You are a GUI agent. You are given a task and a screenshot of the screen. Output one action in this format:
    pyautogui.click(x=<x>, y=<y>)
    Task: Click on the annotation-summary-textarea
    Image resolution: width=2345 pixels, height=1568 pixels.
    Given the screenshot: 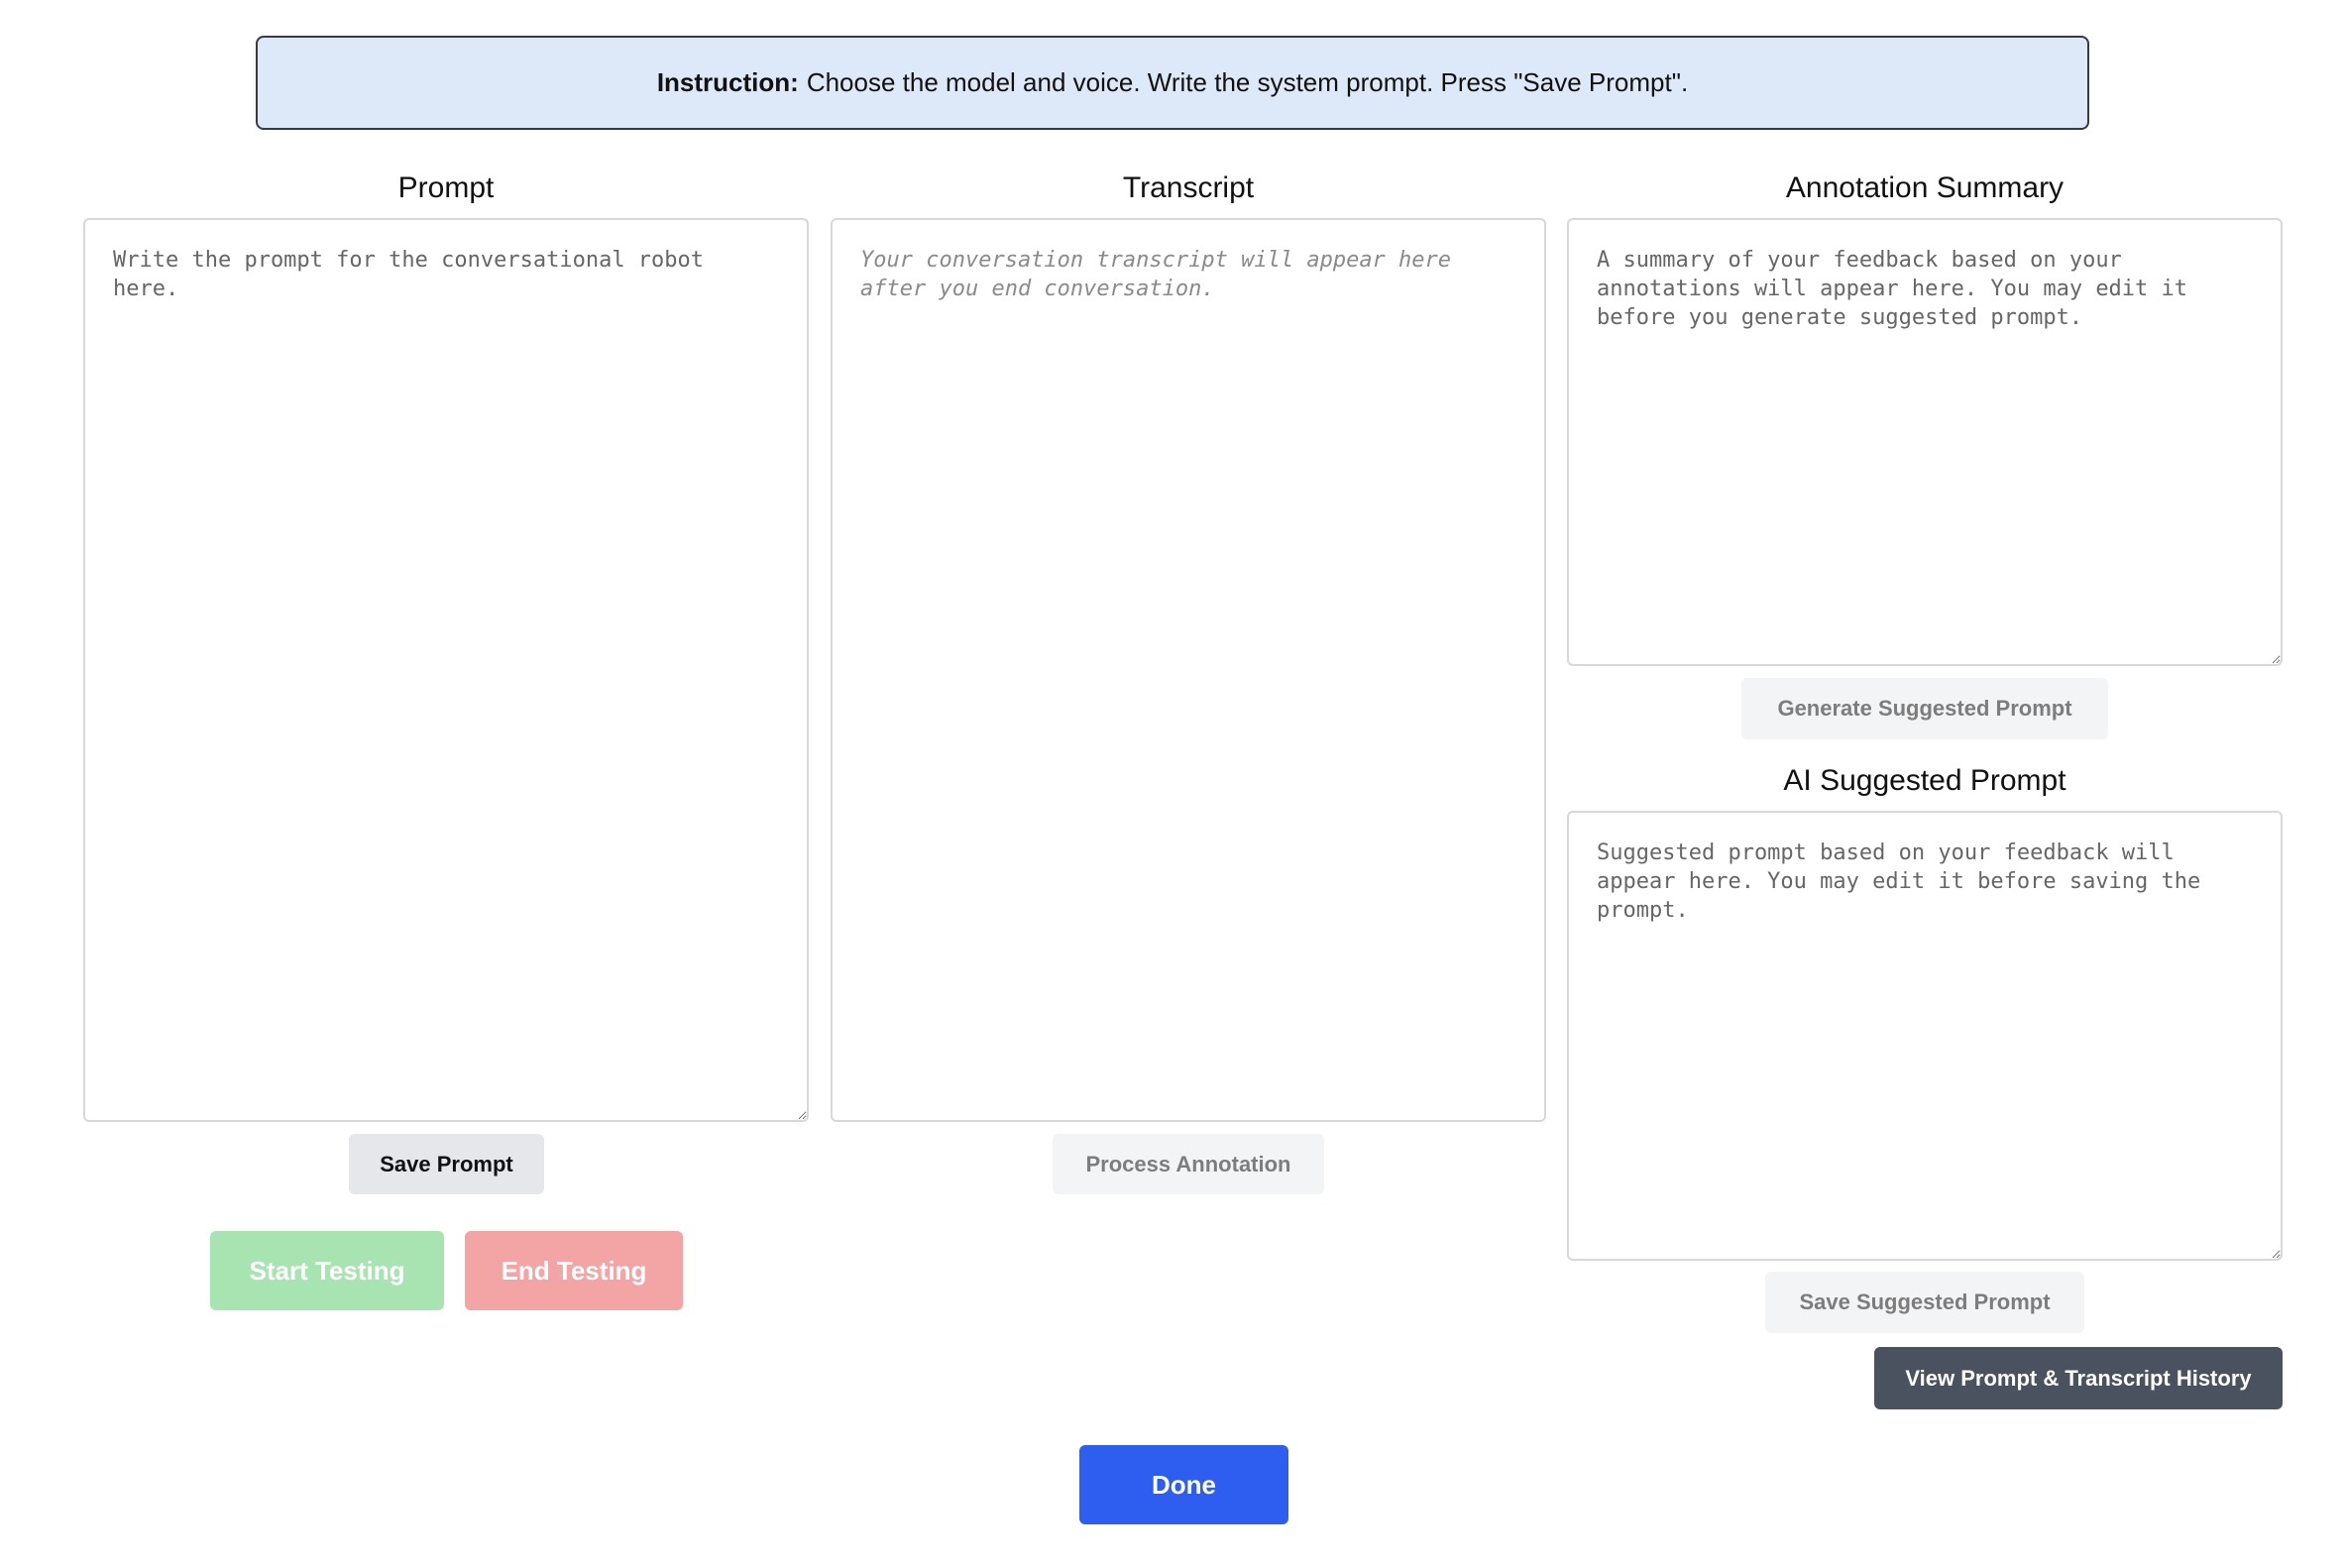 What is the action you would take?
    pyautogui.click(x=1925, y=442)
    